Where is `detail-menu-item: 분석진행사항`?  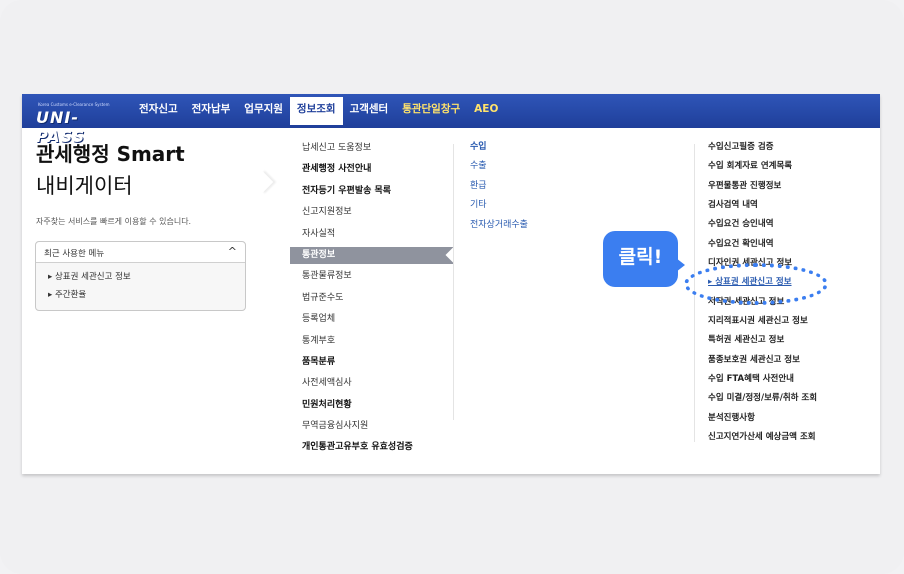
detail-menu-item: 분석진행사항 is located at coordinates (793, 418).